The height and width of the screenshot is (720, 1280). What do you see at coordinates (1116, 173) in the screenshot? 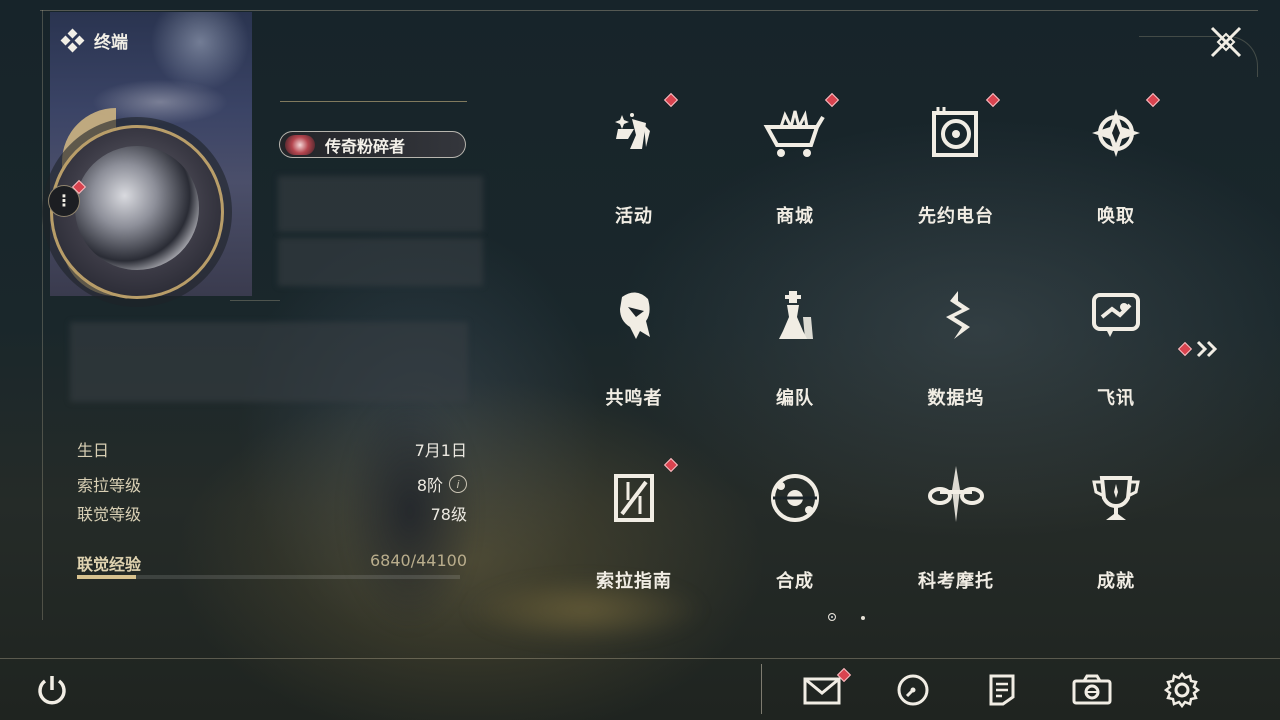
I see `menu-item-summon: 唤取` at bounding box center [1116, 173].